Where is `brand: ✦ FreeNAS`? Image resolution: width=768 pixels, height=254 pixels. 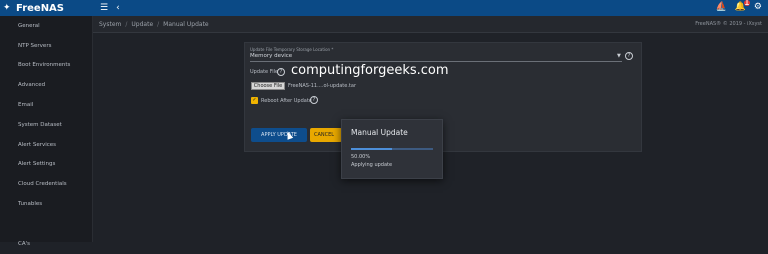 brand: ✦ FreeNAS is located at coordinates (46, 8).